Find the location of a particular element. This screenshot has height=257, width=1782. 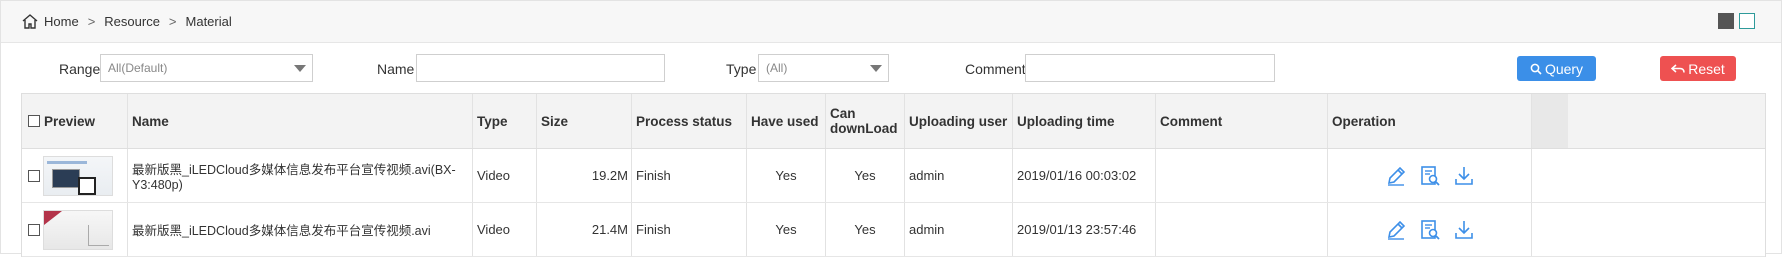

home-icon is located at coordinates (30, 21).